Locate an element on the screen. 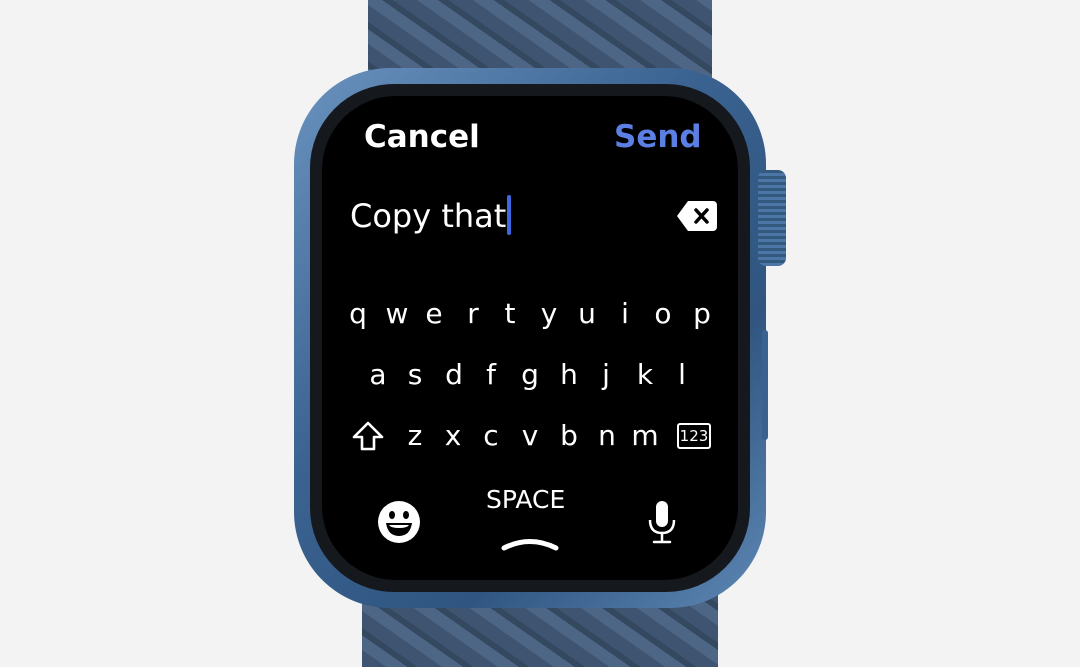 This screenshot has width=1080, height=667. key-u: u is located at coordinates (587, 314).